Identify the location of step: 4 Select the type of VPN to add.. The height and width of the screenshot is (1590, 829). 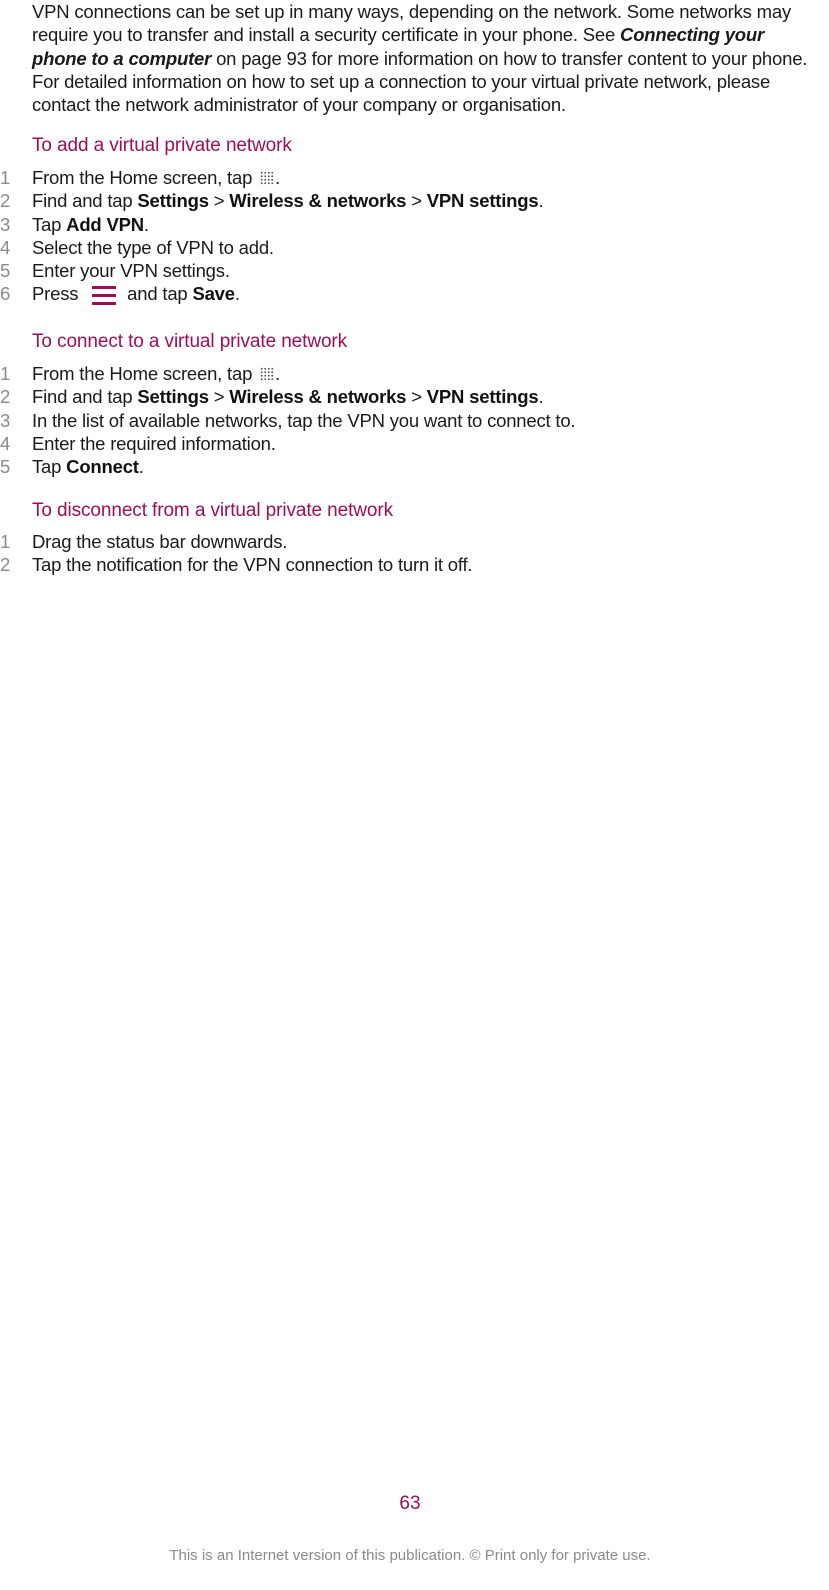
(137, 247).